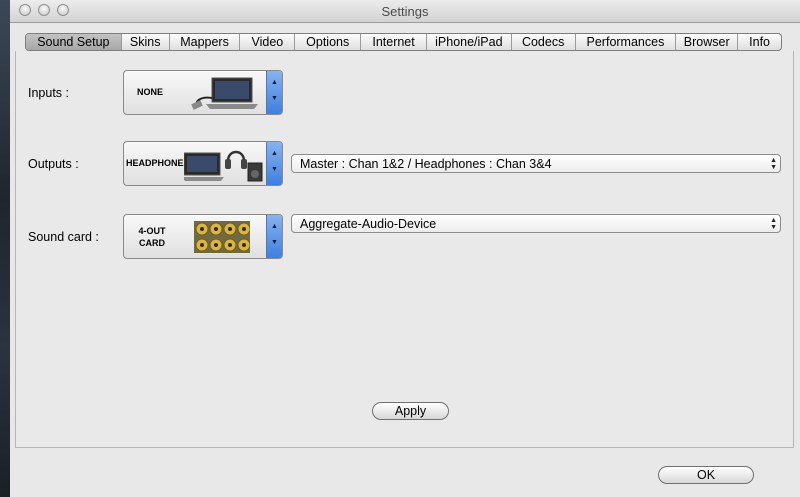 Image resolution: width=800 pixels, height=497 pixels. I want to click on apply-button: Apply, so click(410, 411).